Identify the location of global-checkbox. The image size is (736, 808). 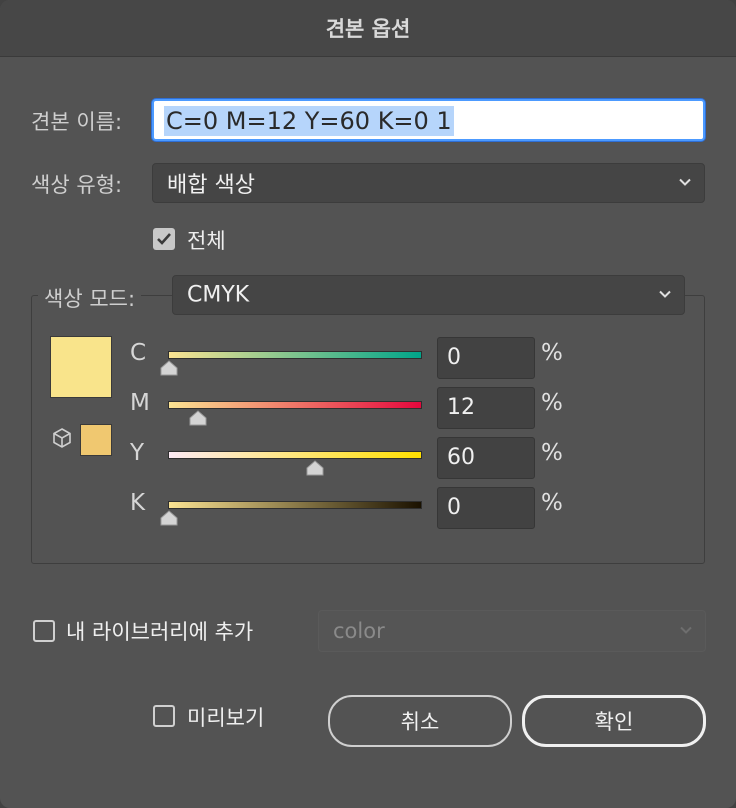
(164, 239).